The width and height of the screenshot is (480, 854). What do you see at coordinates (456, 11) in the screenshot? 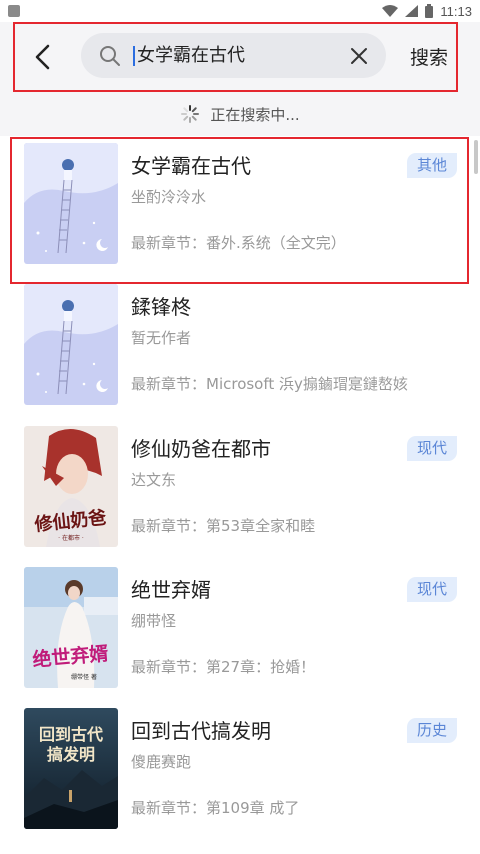
I see `status-time: 11:13` at bounding box center [456, 11].